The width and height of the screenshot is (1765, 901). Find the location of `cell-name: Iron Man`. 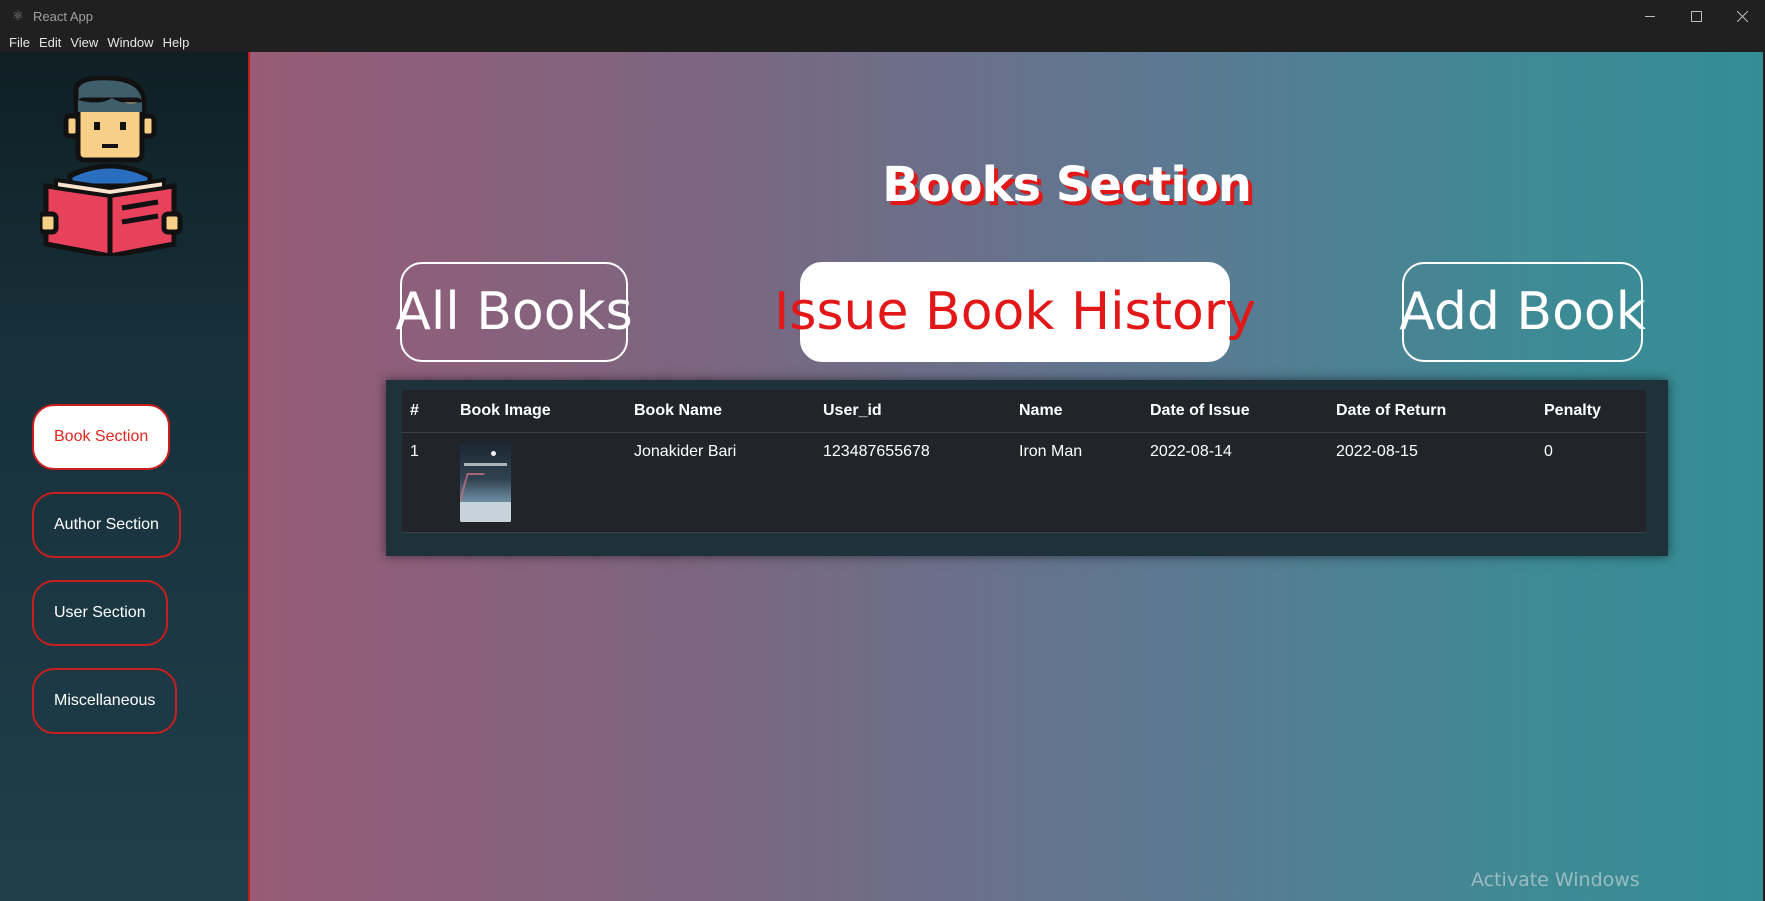

cell-name: Iron Man is located at coordinates (1076, 482).